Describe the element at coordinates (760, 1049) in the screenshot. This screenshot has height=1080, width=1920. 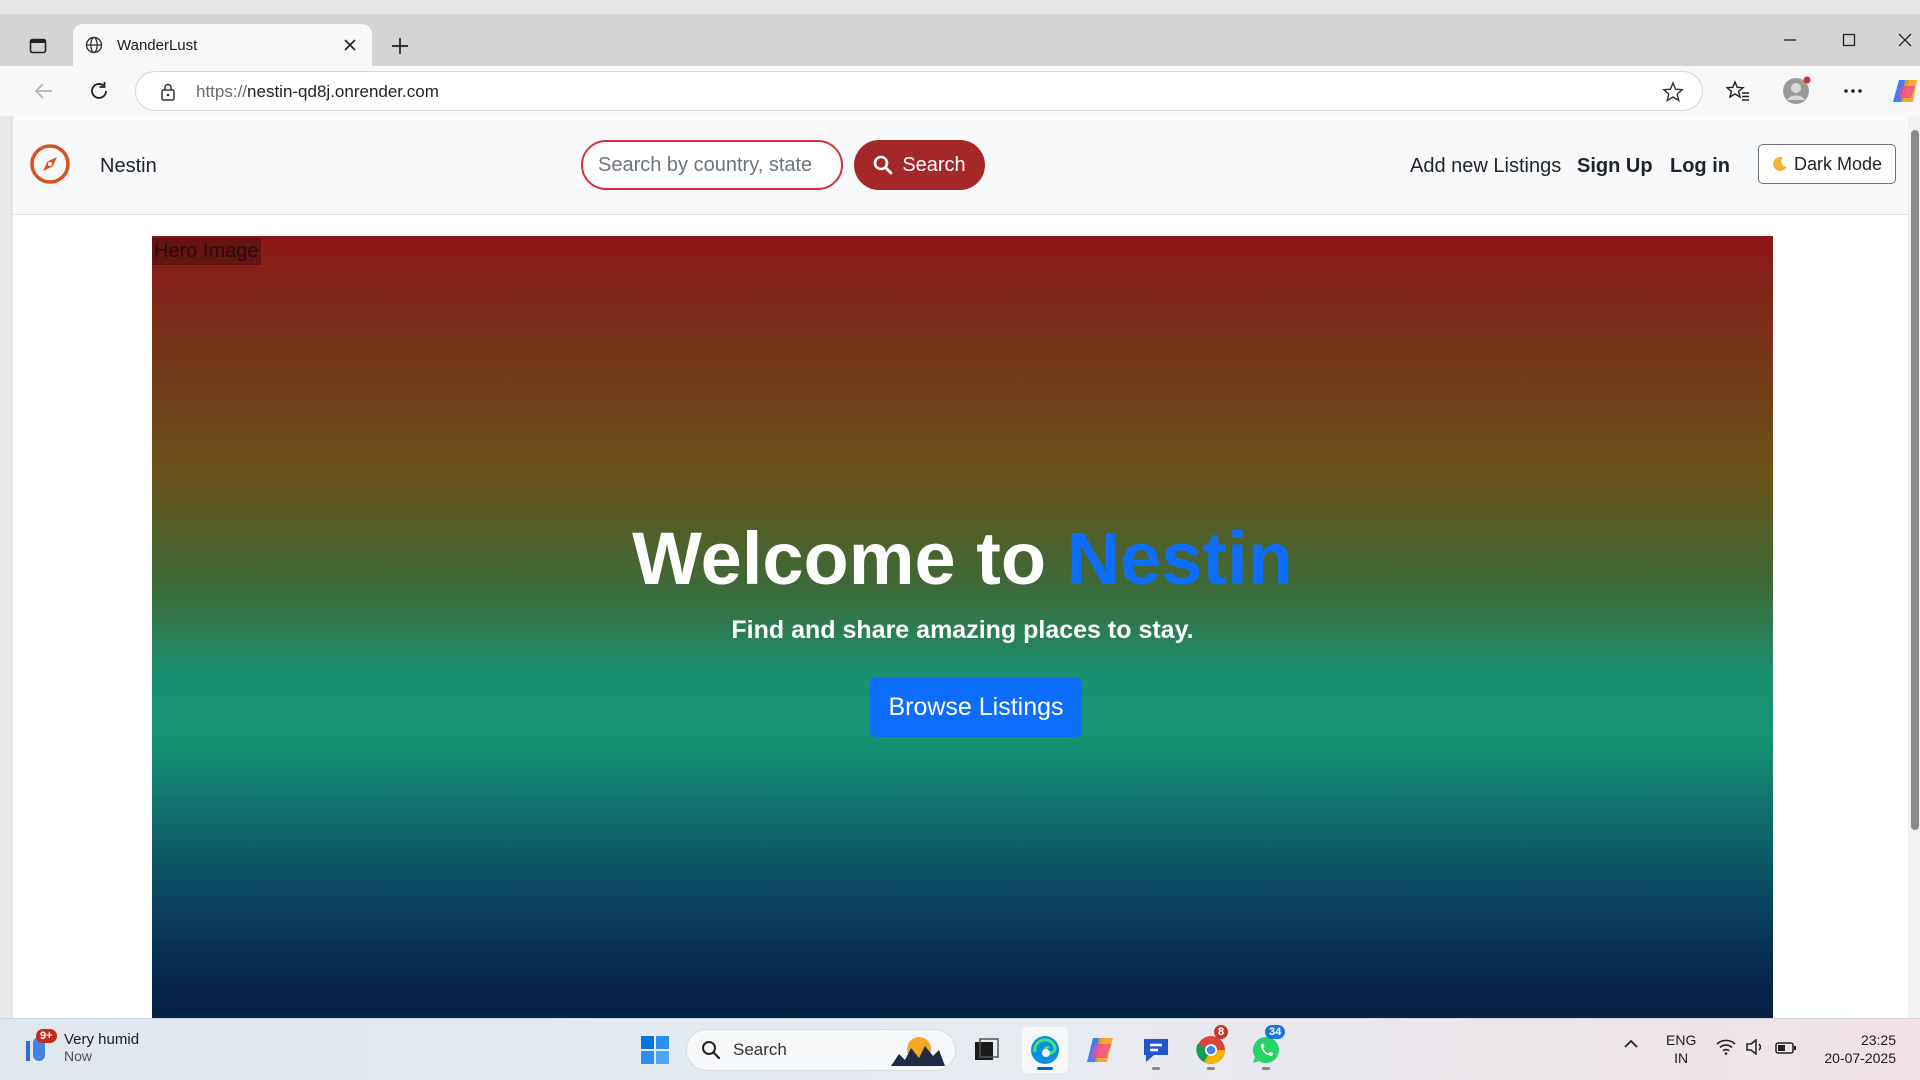
I see `taskbar-search-label: Search` at that location.